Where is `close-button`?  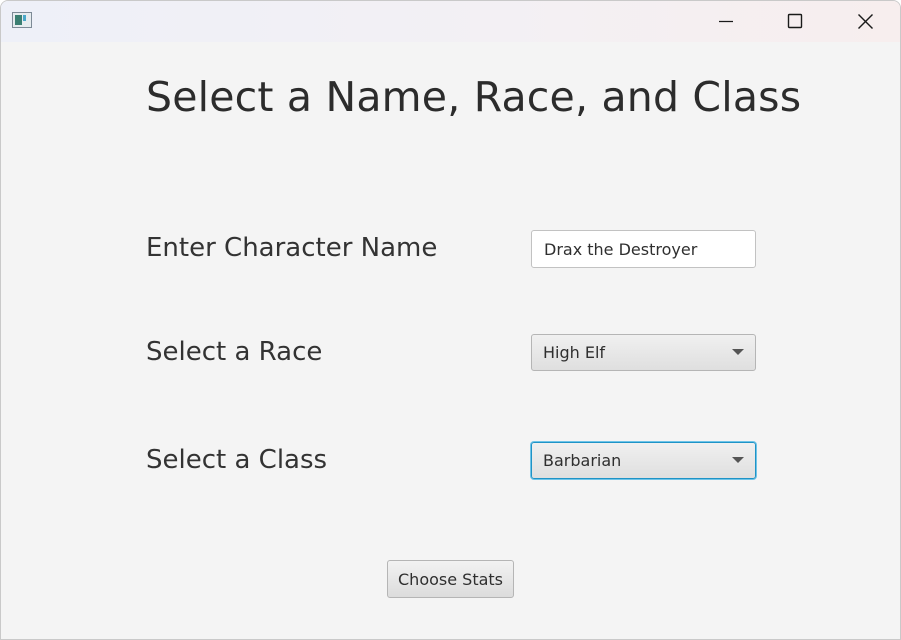 close-button is located at coordinates (865, 21).